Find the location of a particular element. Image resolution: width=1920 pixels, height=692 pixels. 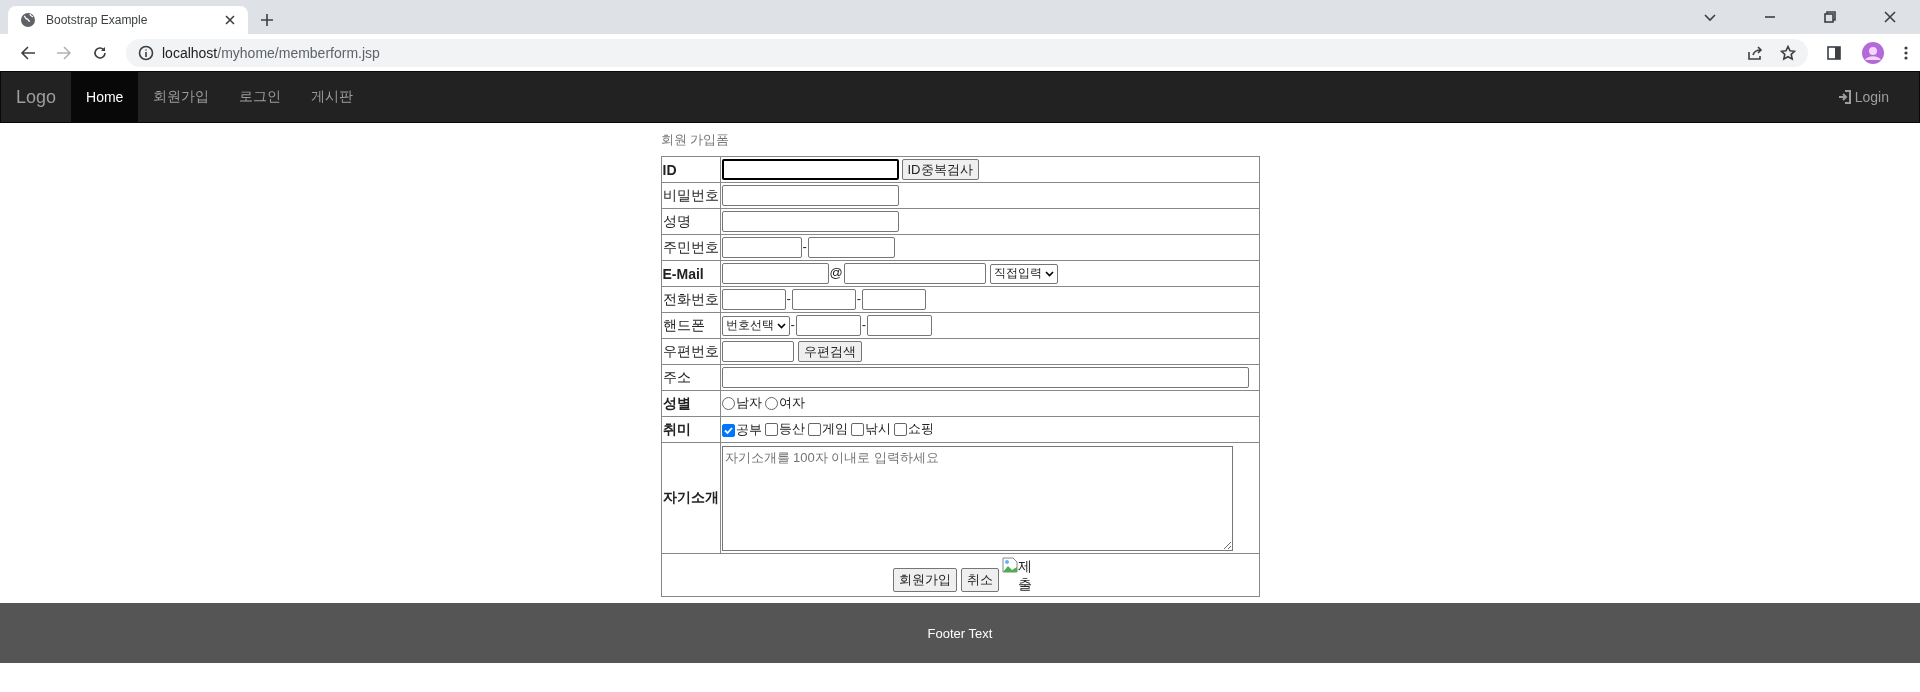

field-label: 비밀번호 is located at coordinates (690, 195).